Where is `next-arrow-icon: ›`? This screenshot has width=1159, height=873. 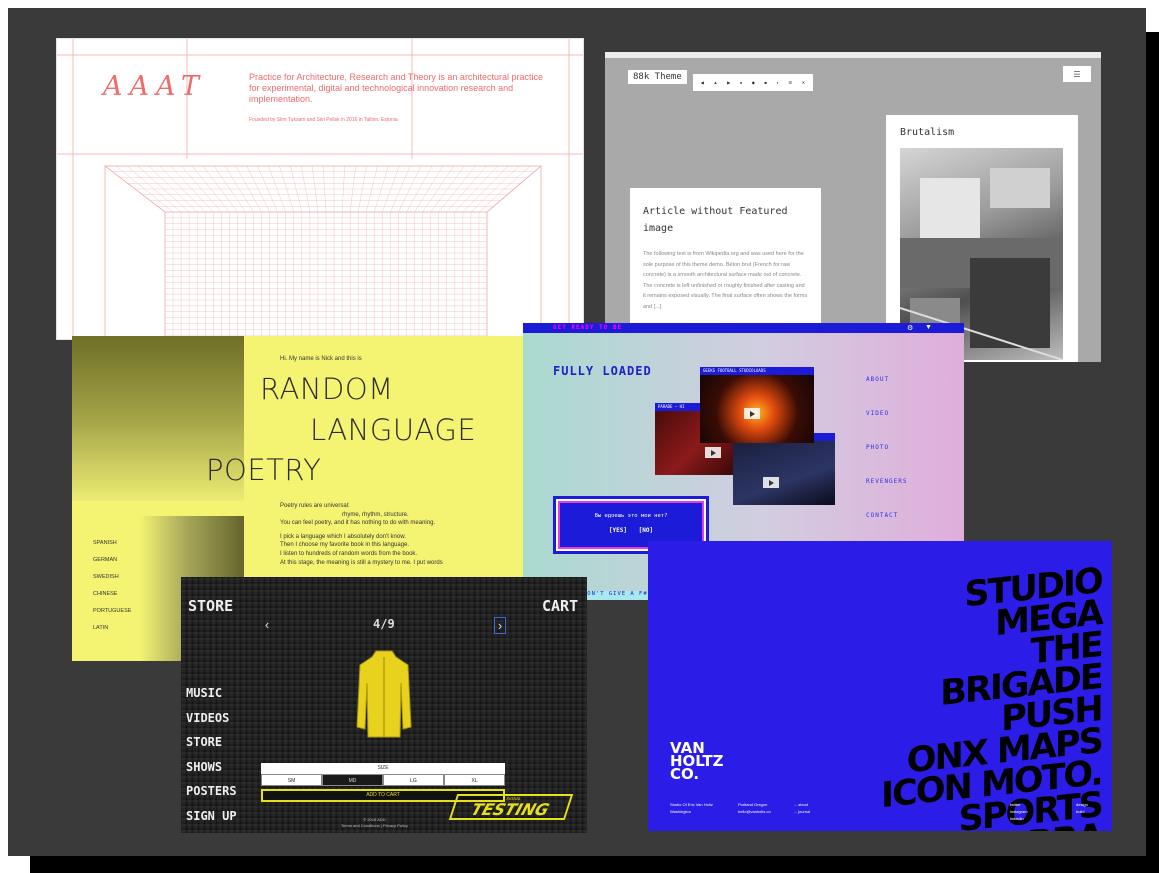 next-arrow-icon: › is located at coordinates (500, 625).